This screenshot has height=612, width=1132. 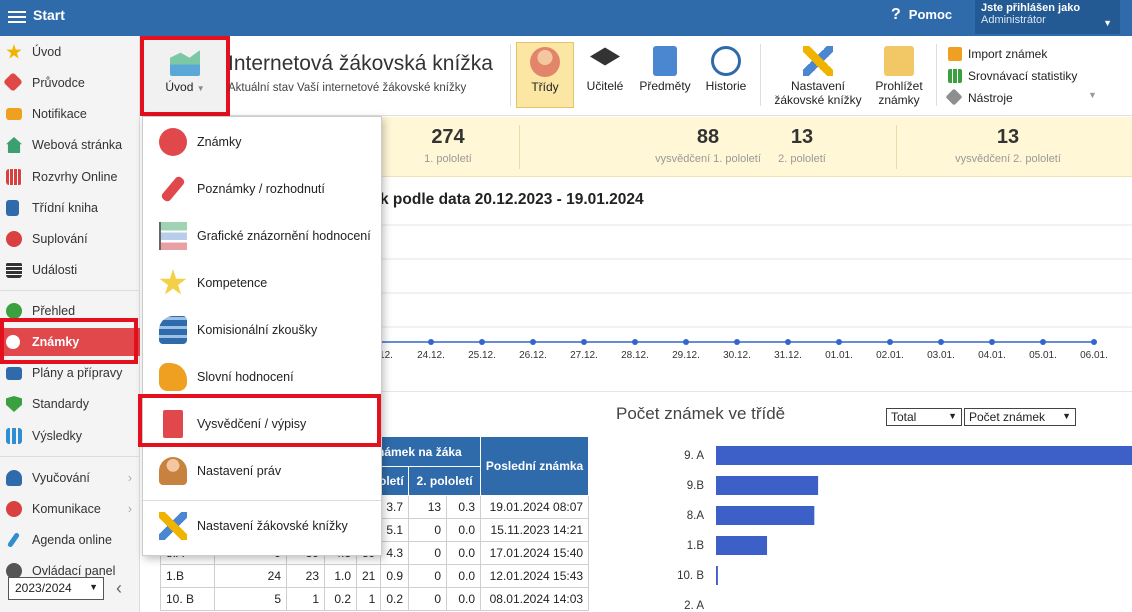 I want to click on metric-select: Počet známek ▼, so click(x=1020, y=417).